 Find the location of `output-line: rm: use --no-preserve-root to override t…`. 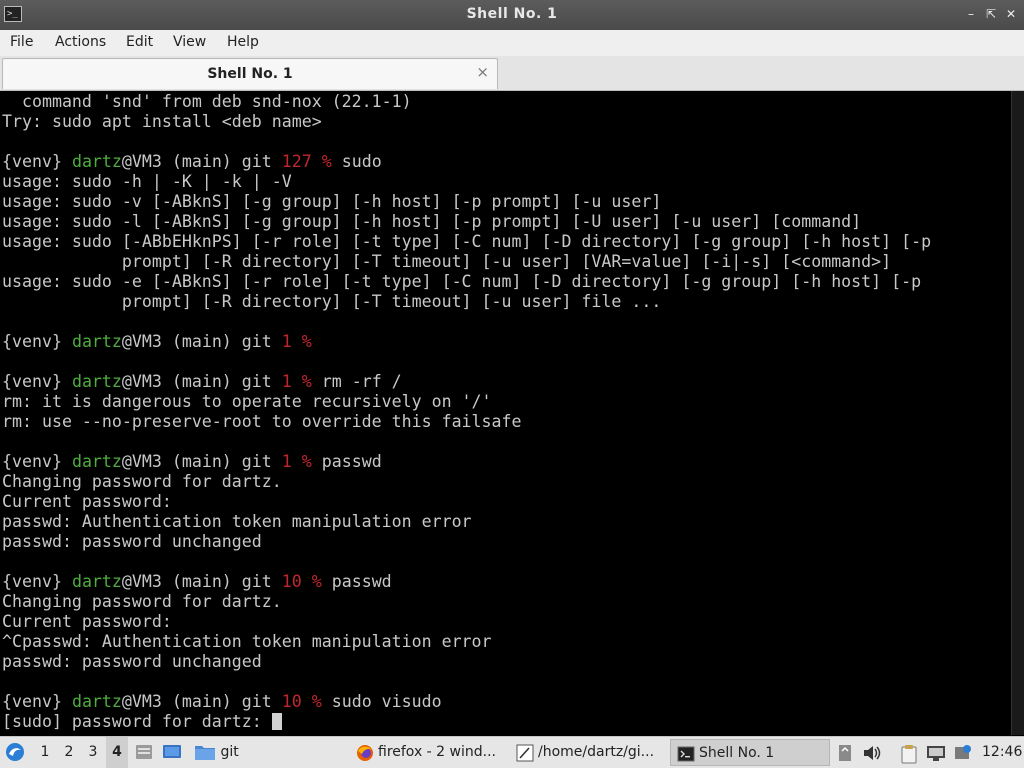

output-line: rm: use --no-preserve-root to override t… is located at coordinates (262, 421).